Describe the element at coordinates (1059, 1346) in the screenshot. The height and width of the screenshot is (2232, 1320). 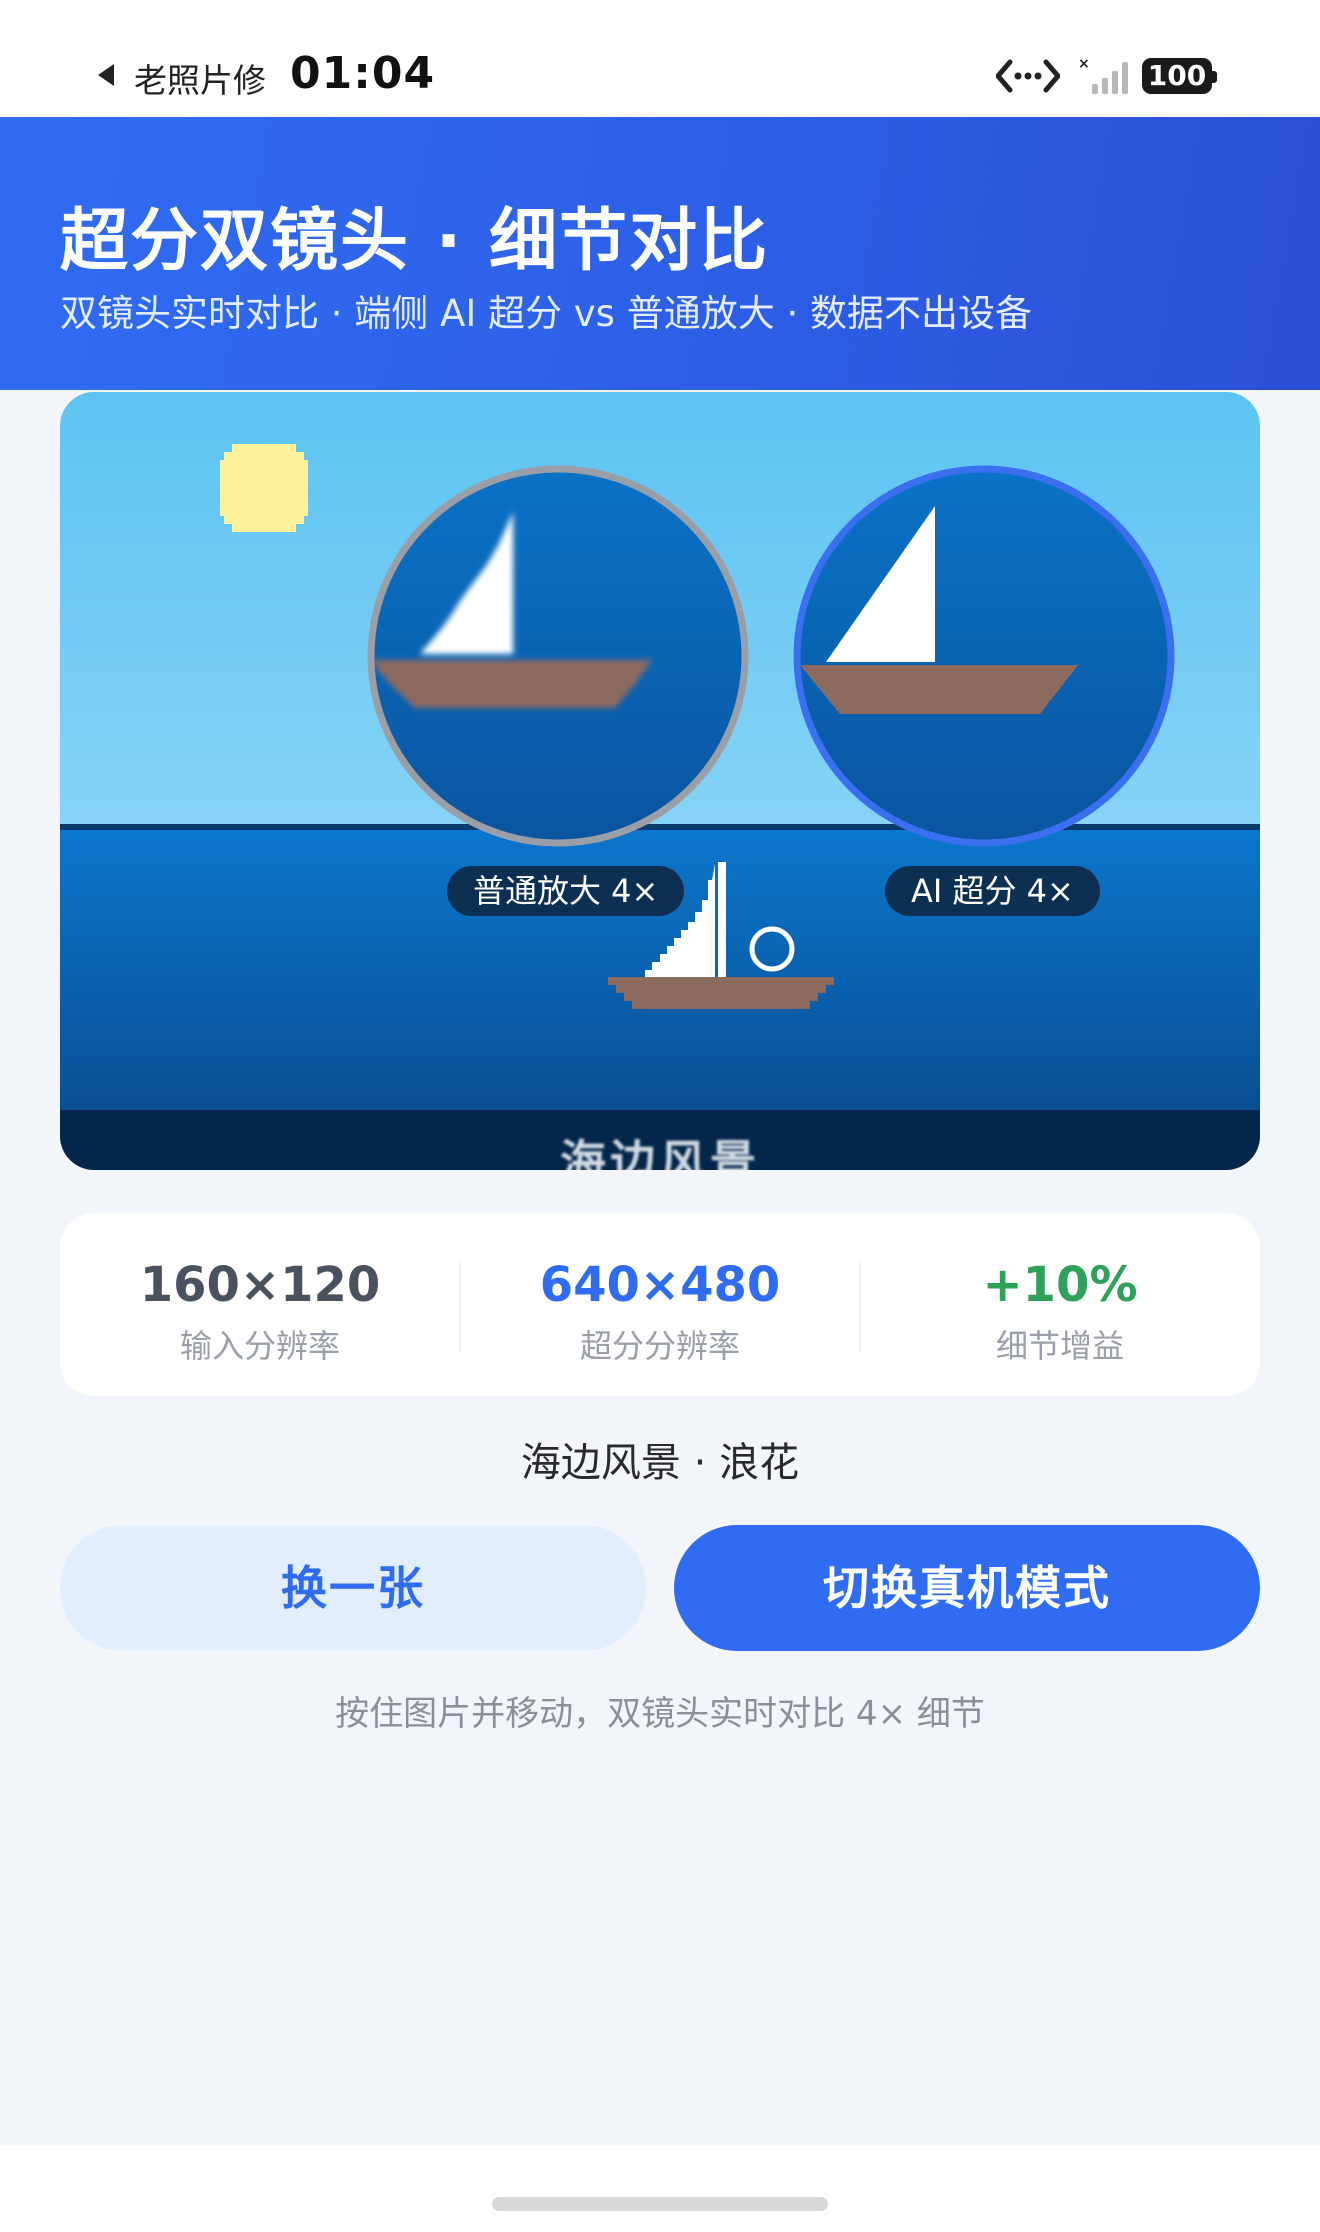
I see `stat-label: 细节增益` at that location.